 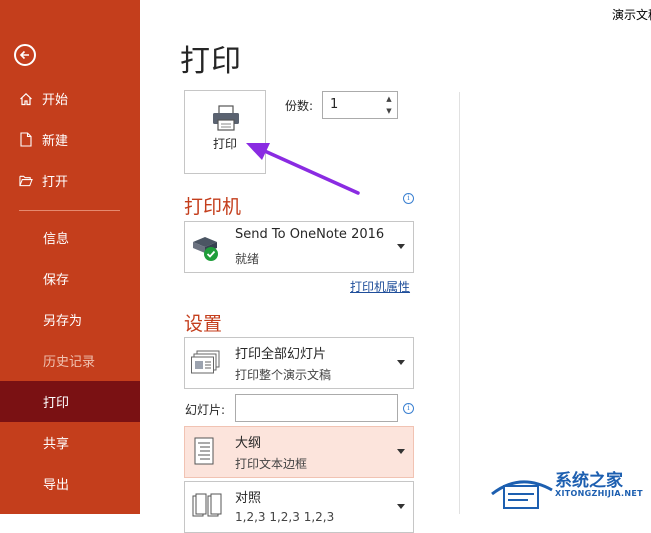 What do you see at coordinates (299, 452) in the screenshot?
I see `print-layout-dropdown: 大纲 打印文本边框` at bounding box center [299, 452].